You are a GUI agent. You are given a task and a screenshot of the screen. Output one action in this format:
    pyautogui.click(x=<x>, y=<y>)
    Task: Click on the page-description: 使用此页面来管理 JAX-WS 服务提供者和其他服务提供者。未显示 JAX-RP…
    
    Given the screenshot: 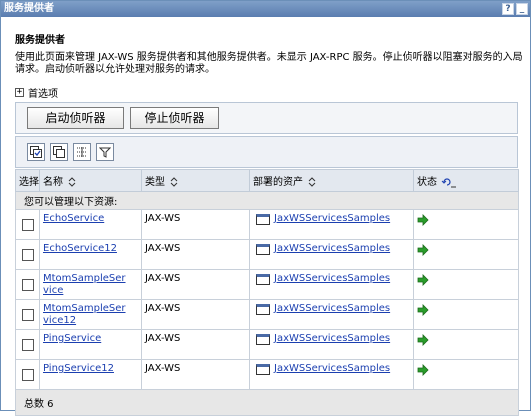 What is the action you would take?
    pyautogui.click(x=269, y=63)
    